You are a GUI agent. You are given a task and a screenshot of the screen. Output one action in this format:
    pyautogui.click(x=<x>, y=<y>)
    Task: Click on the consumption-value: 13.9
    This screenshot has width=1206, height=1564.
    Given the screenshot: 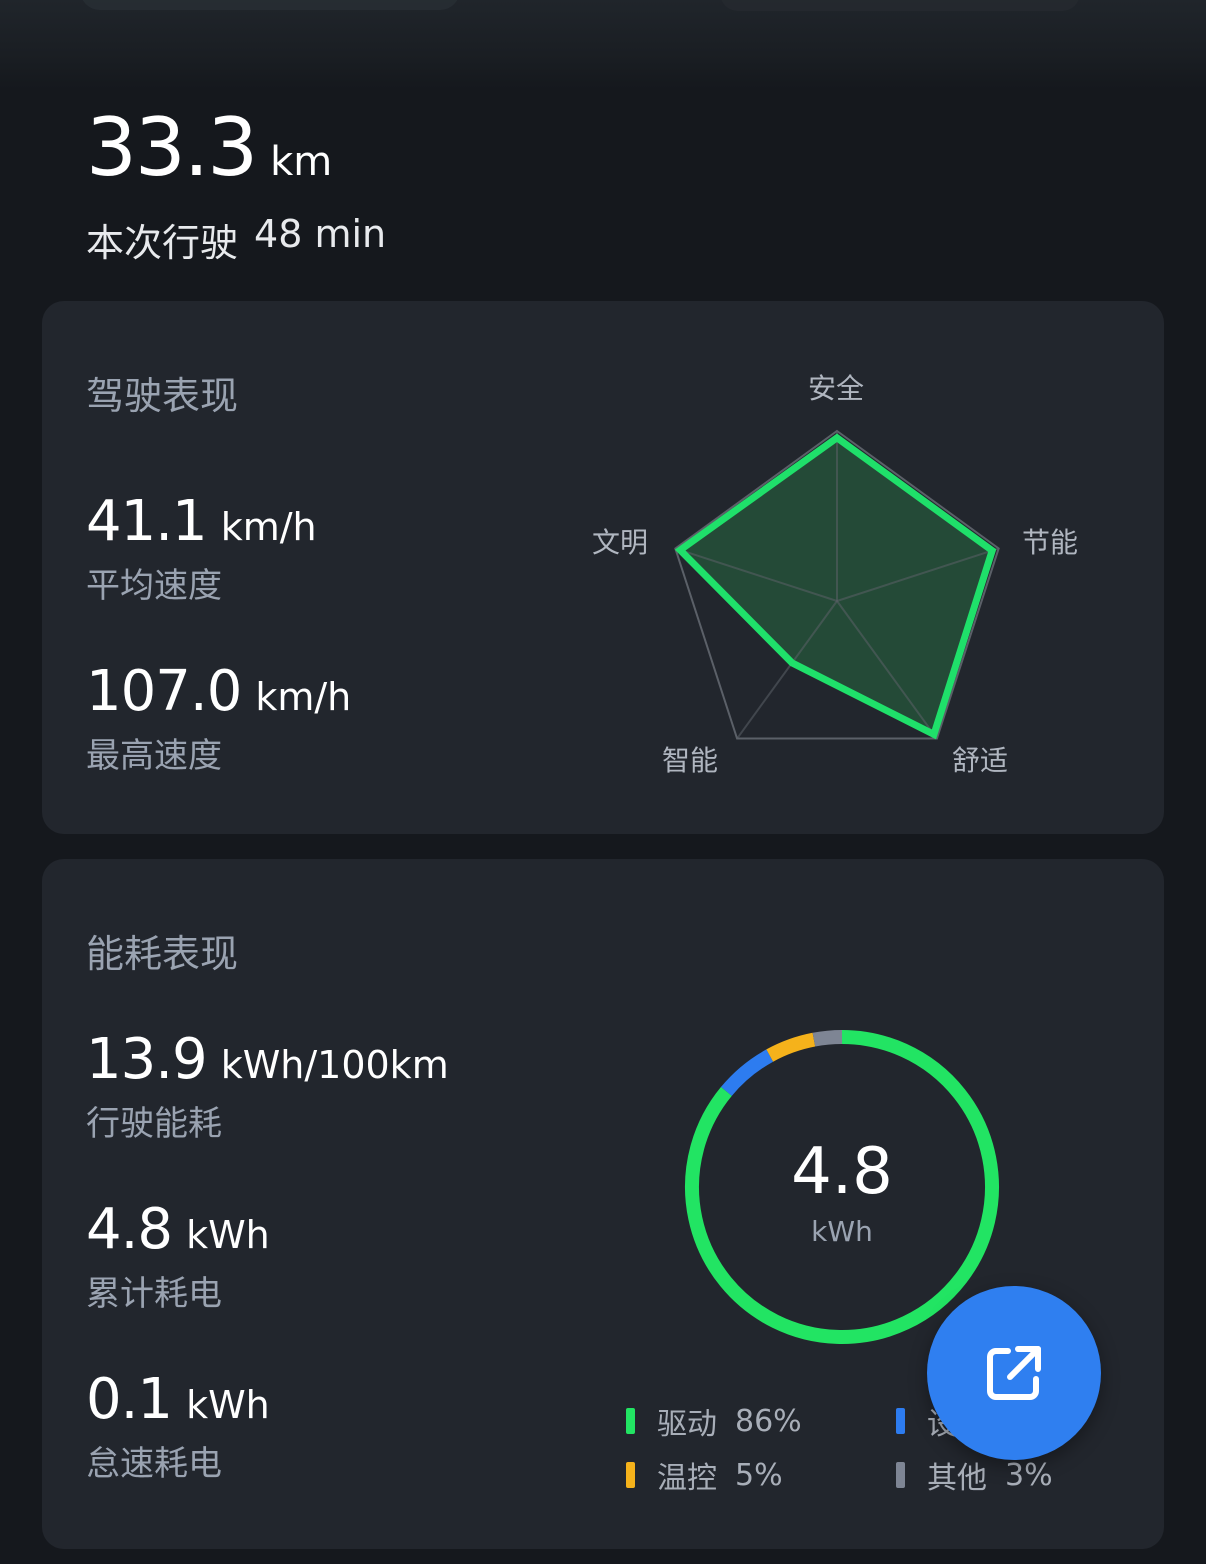 What is the action you would take?
    pyautogui.click(x=147, y=1059)
    